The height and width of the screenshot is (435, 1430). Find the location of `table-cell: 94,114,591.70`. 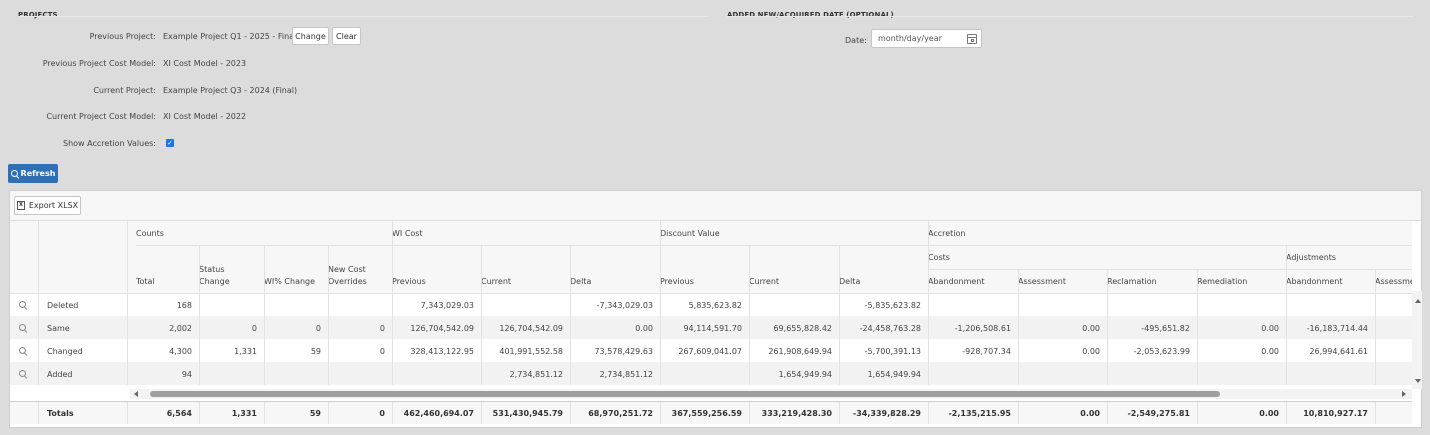

table-cell: 94,114,591.70 is located at coordinates (712, 328).